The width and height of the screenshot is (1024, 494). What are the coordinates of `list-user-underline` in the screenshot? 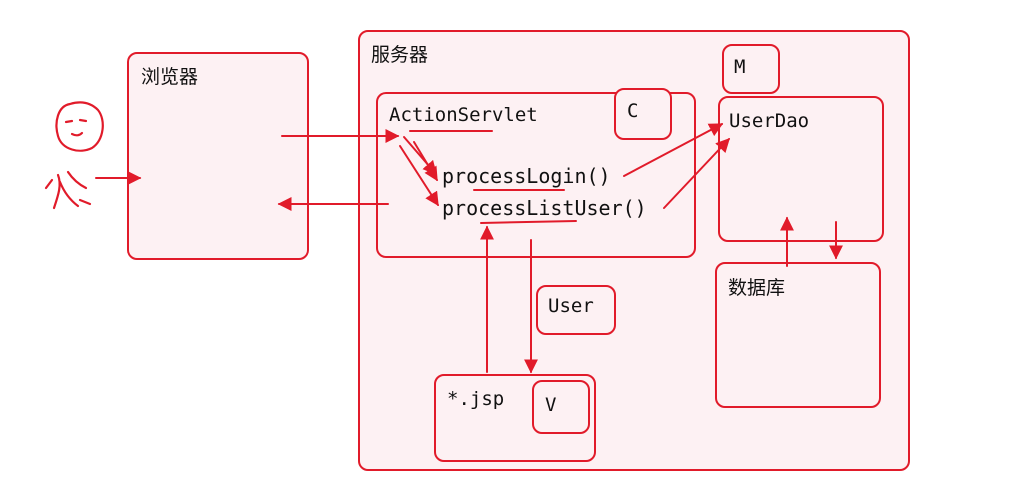 It's located at (528, 222).